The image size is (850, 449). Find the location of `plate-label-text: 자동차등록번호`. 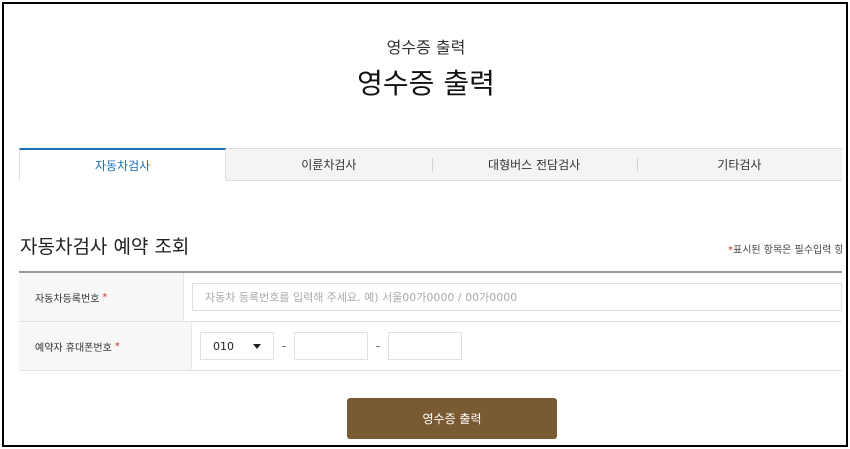

plate-label-text: 자동차등록번호 is located at coordinates (67, 299).